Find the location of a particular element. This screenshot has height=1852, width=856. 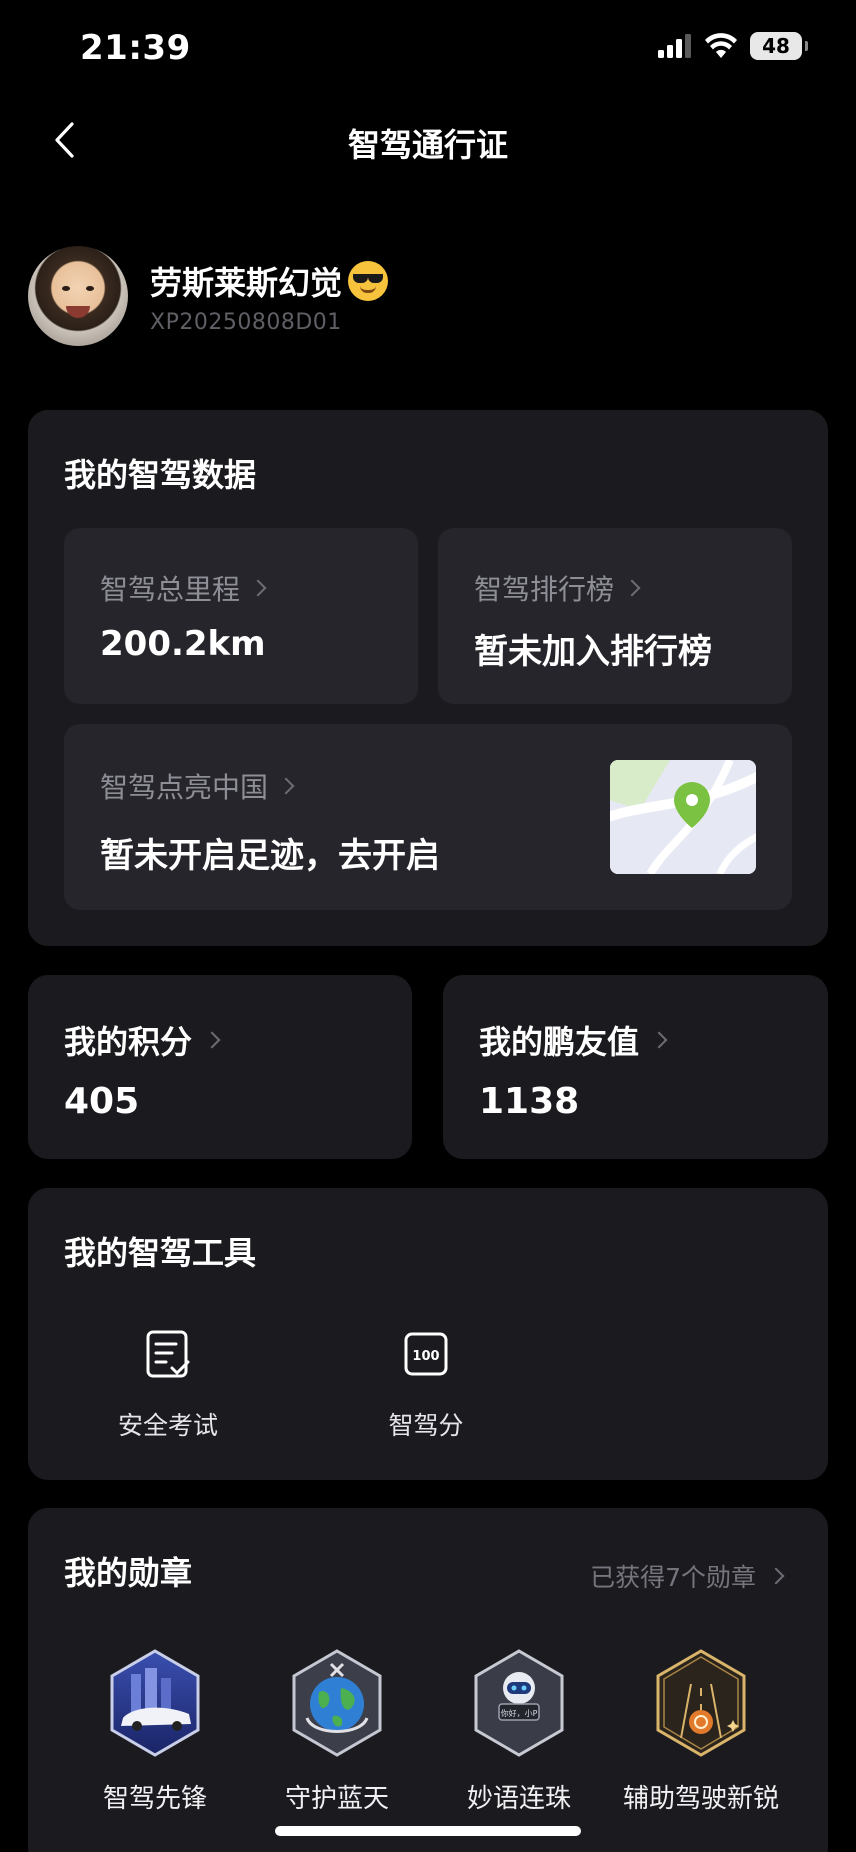

friend-value-label-row: 我的鹏友值 is located at coordinates (573, 1040).